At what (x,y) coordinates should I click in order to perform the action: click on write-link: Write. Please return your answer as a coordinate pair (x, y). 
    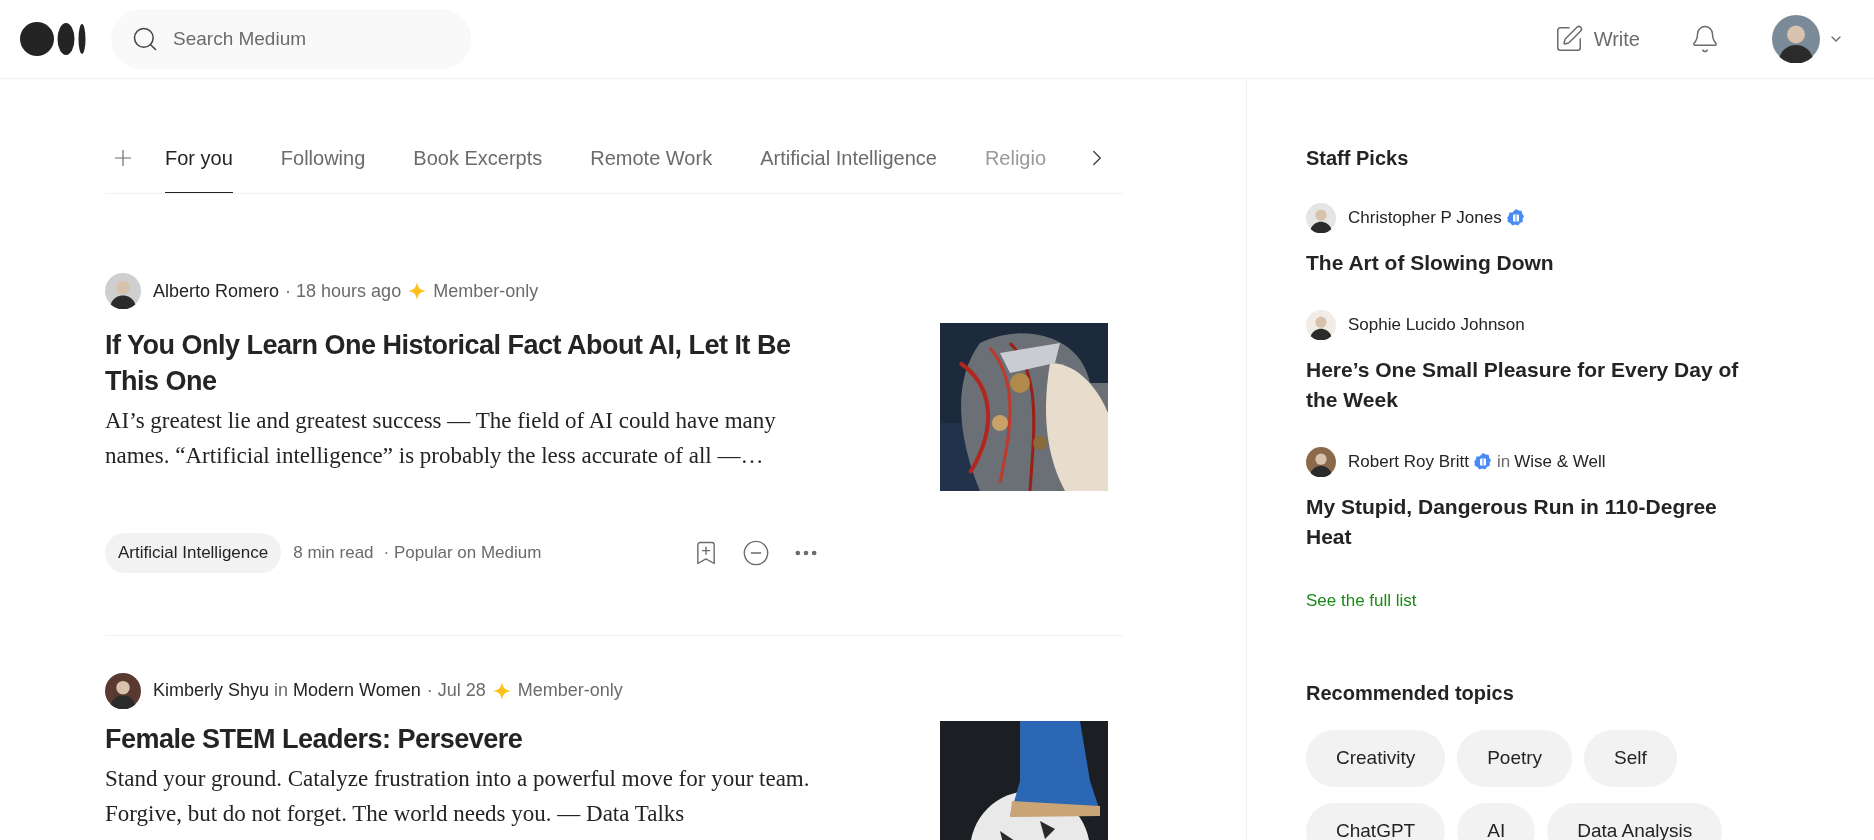
    Looking at the image, I should click on (1596, 39).